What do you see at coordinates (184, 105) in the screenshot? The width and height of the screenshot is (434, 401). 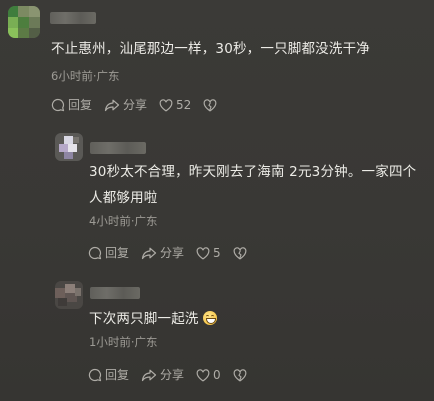 I see `like-count: 52` at bounding box center [184, 105].